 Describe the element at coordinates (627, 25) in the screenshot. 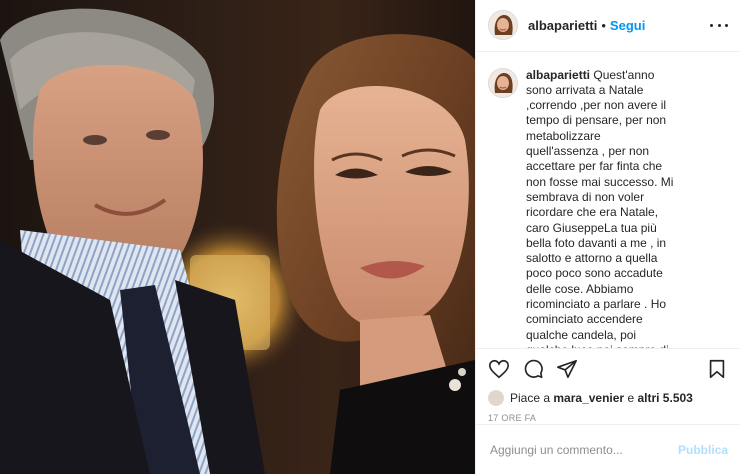

I see `follow-button: Segui` at that location.